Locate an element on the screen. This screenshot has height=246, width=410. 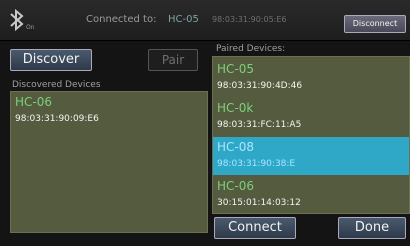
device-mac: 98:03:31:90:38:E is located at coordinates (256, 164).